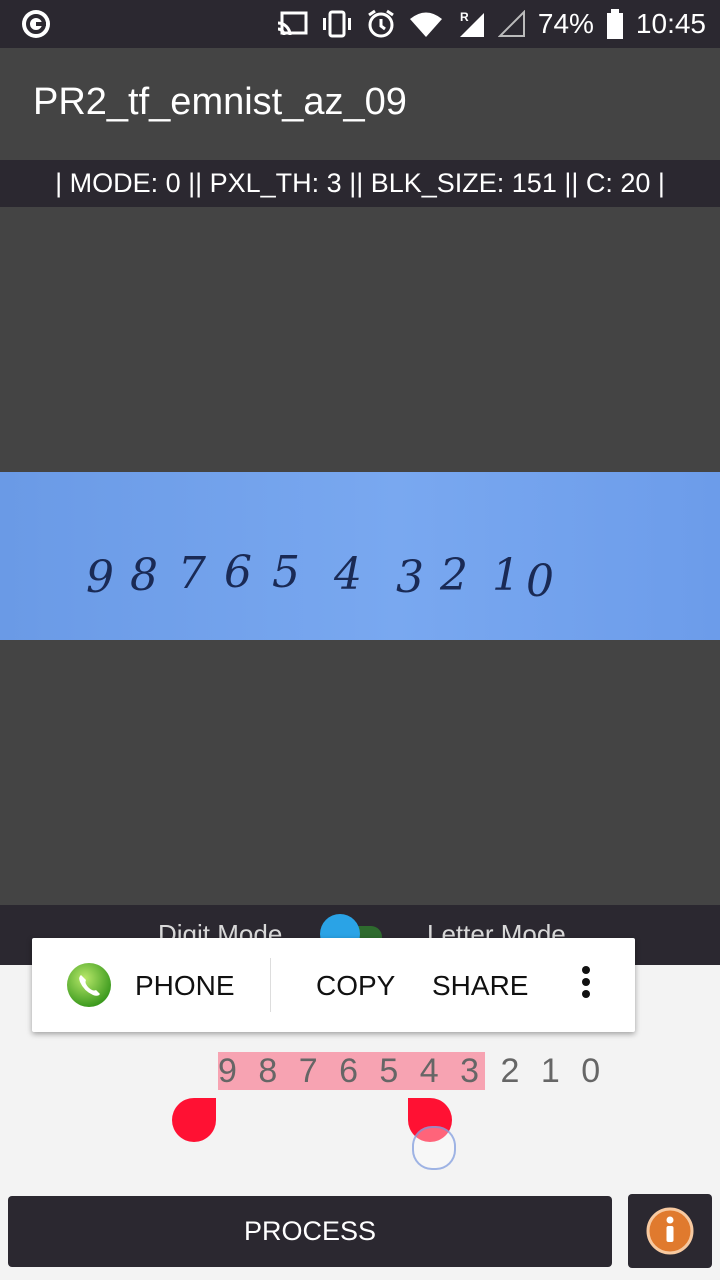 Image resolution: width=720 pixels, height=1280 pixels. Describe the element at coordinates (471, 23) in the screenshot. I see `signal-roaming-icon: R` at that location.